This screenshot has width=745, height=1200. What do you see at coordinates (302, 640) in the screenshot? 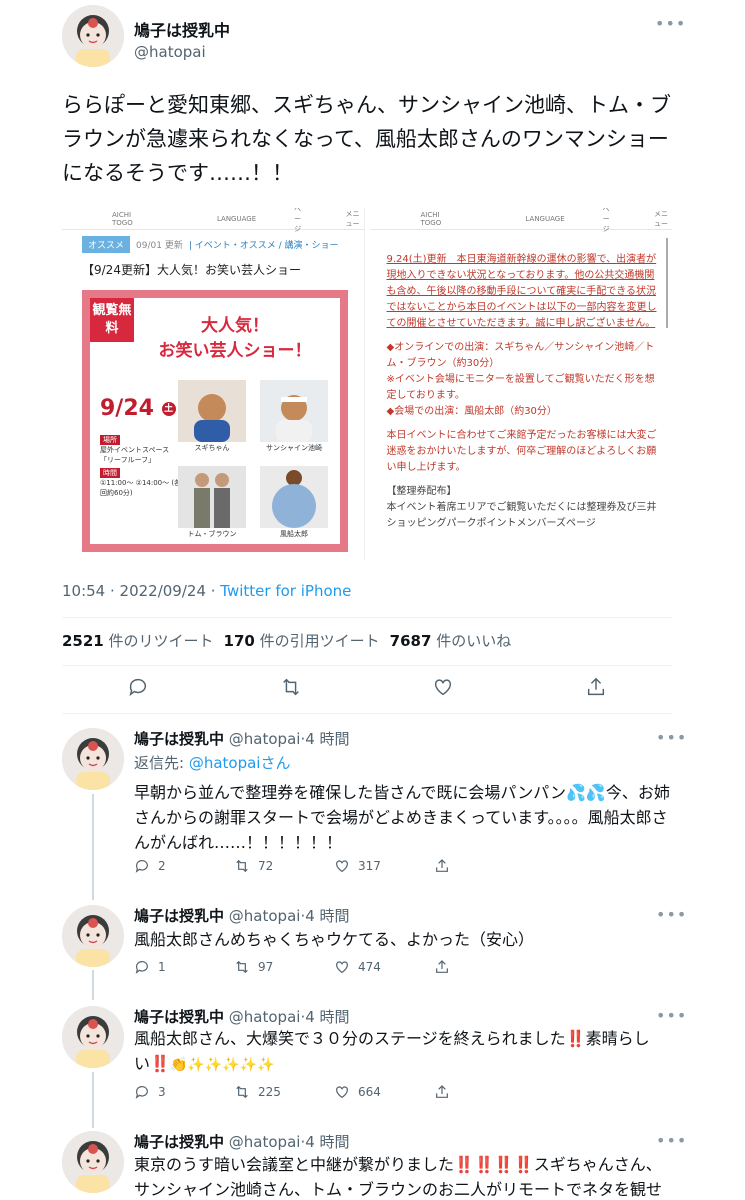
I see `quote-count: 170 件の引用ツイート` at bounding box center [302, 640].